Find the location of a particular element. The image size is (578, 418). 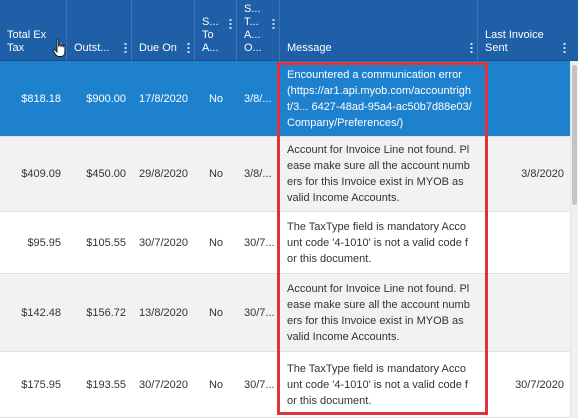

cell-total-ex-tax: $95.95 is located at coordinates (44, 242).